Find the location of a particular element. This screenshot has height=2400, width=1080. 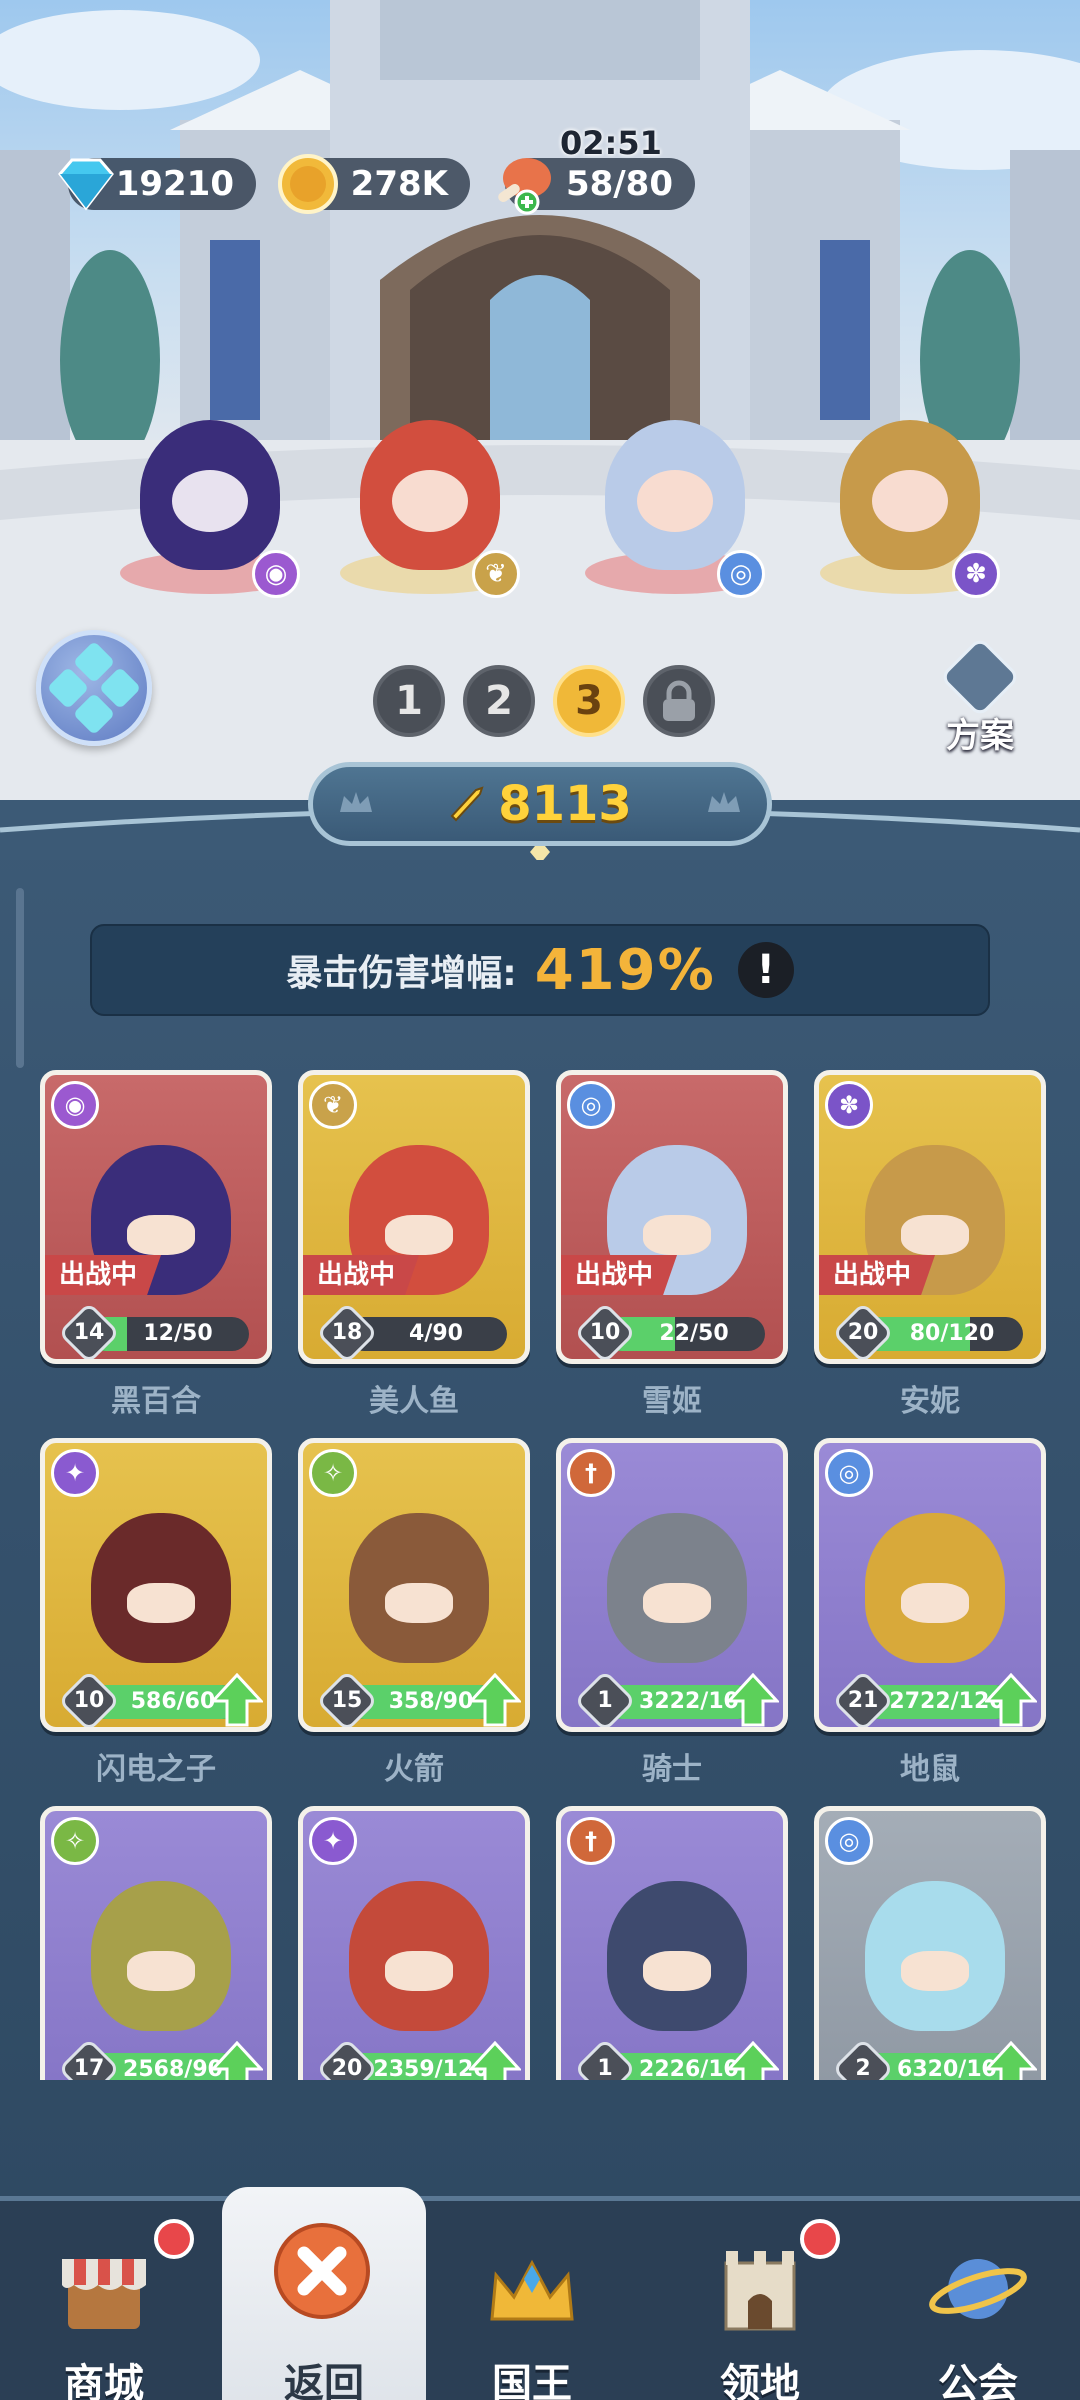

hero-level: 18 is located at coordinates (347, 1330).